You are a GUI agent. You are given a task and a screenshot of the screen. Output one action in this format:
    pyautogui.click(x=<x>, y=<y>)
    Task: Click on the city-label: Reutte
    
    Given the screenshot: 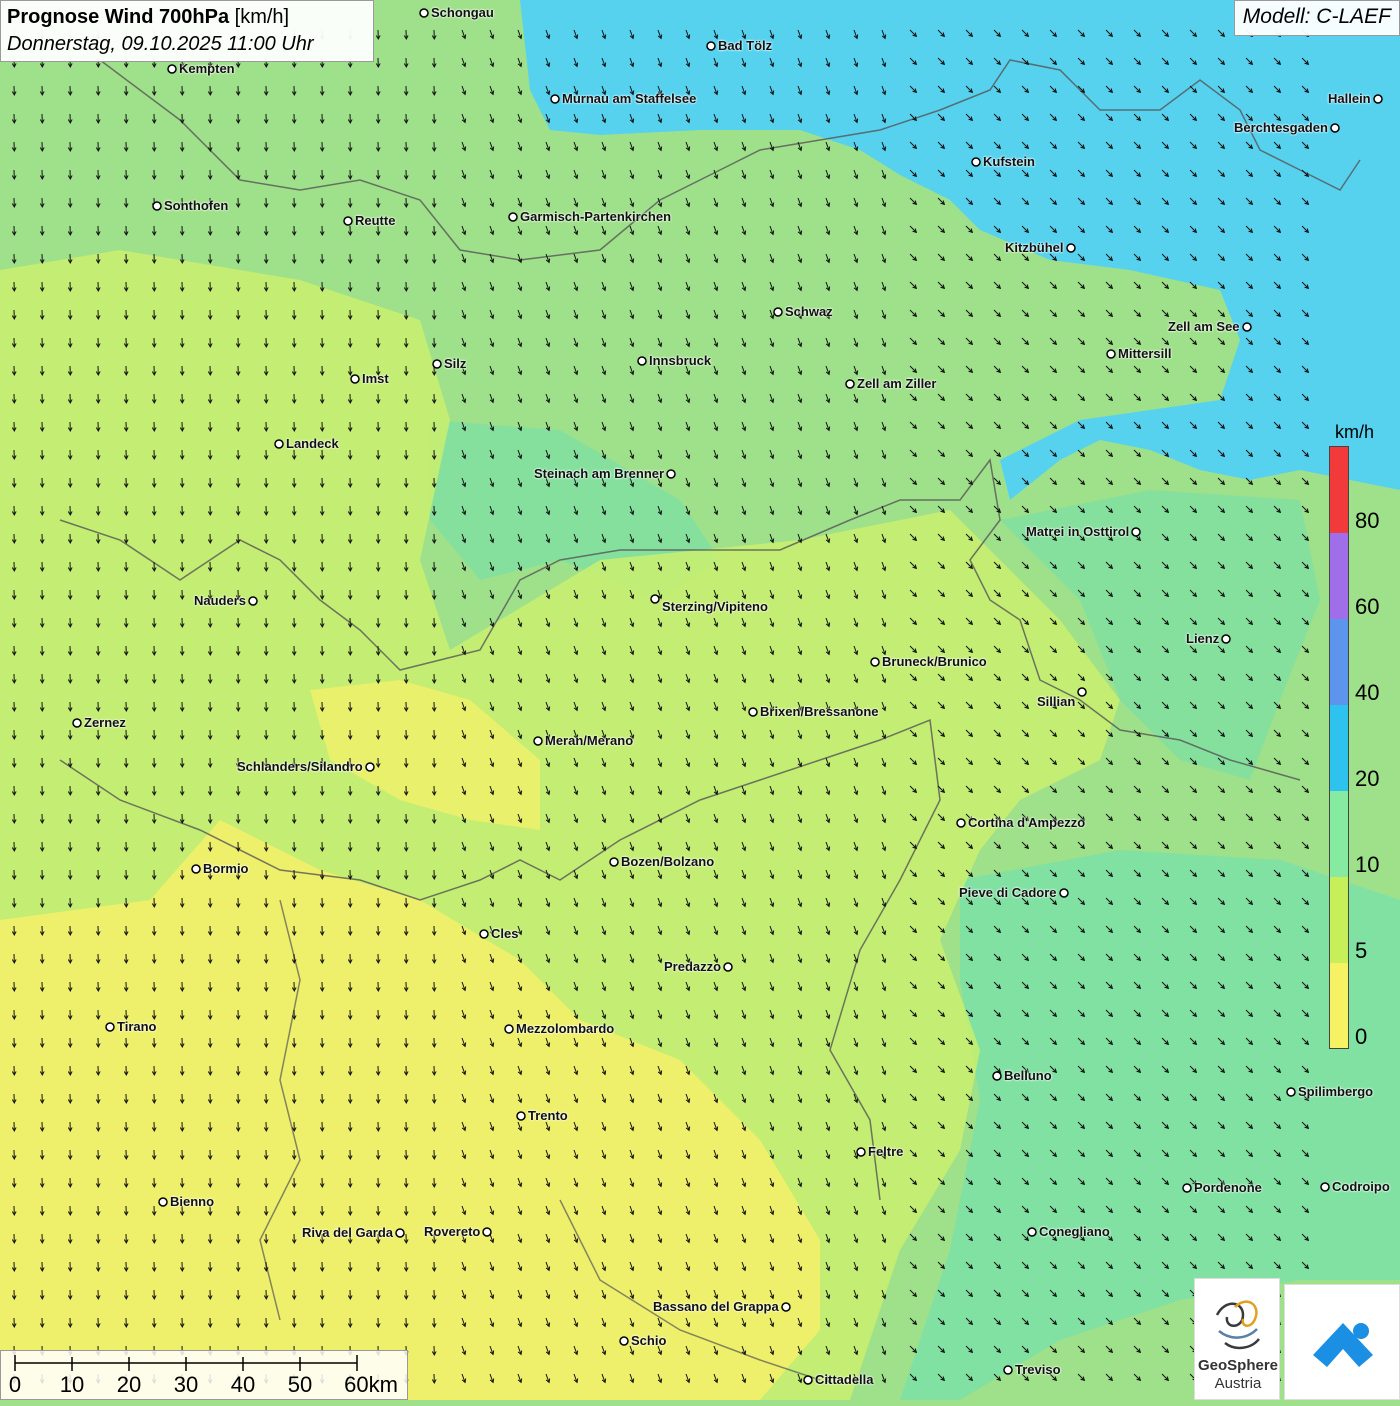 What is the action you would take?
    pyautogui.click(x=375, y=220)
    